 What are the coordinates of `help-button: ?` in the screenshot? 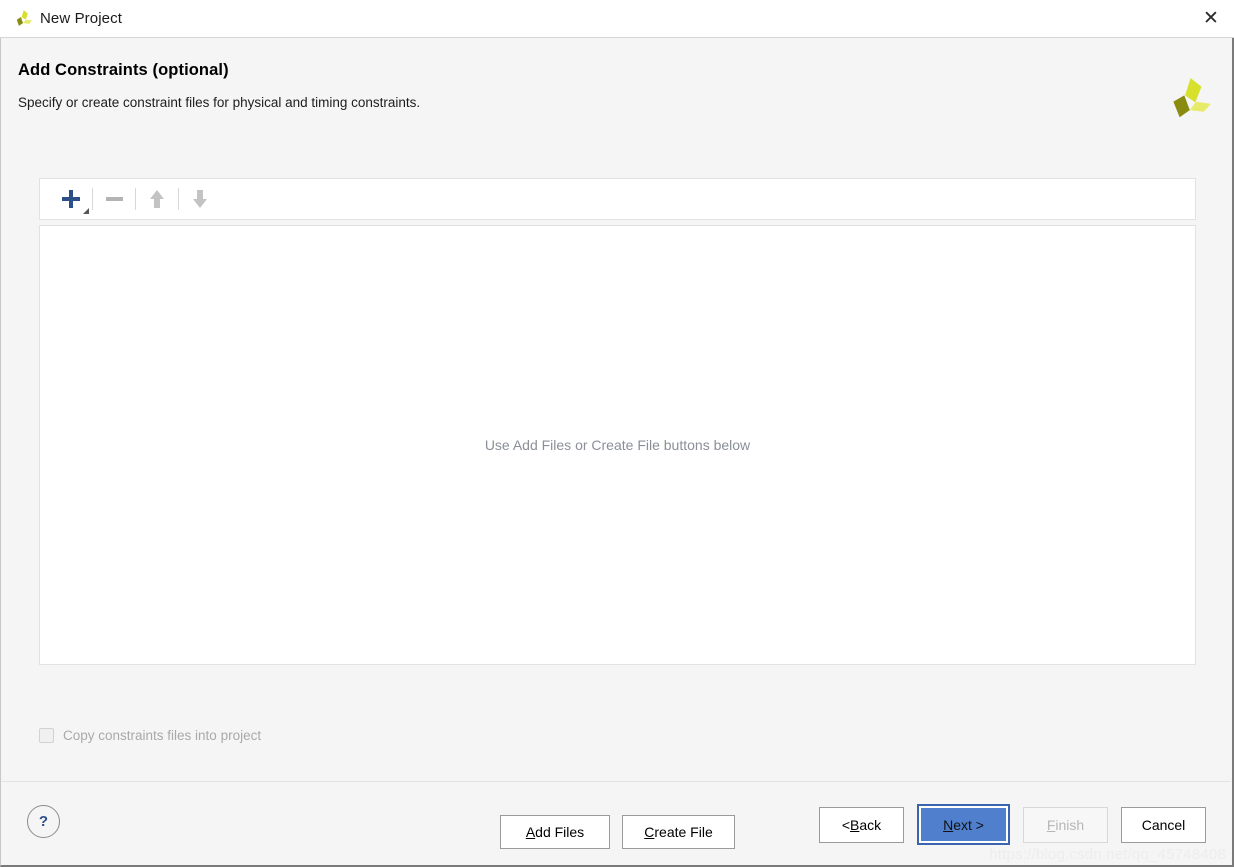 It's located at (43, 821).